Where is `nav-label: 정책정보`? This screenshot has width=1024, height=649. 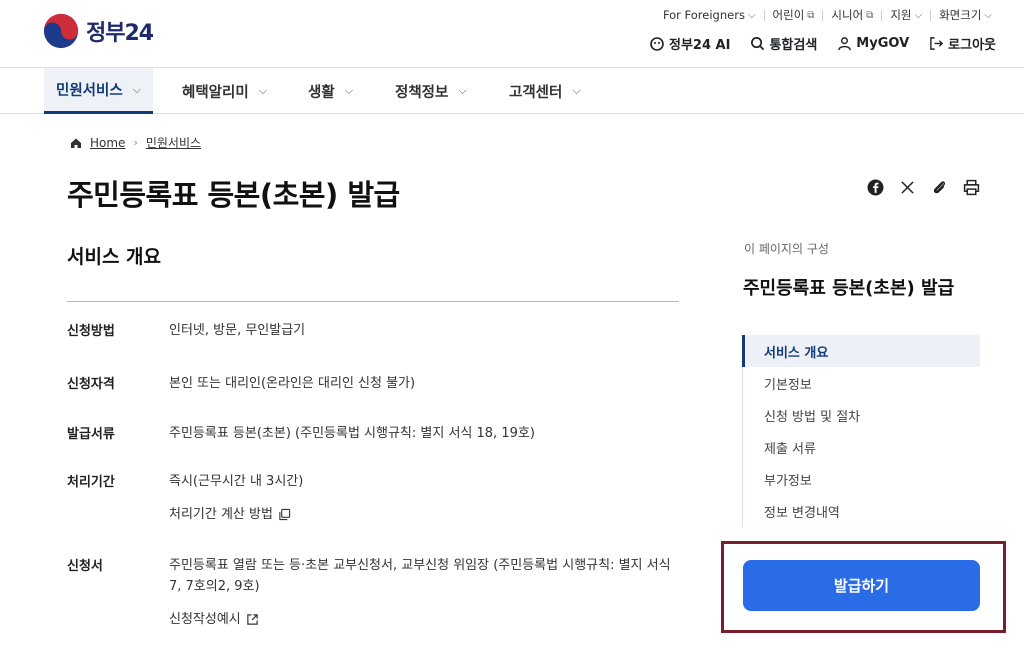 nav-label: 정책정보 is located at coordinates (422, 92).